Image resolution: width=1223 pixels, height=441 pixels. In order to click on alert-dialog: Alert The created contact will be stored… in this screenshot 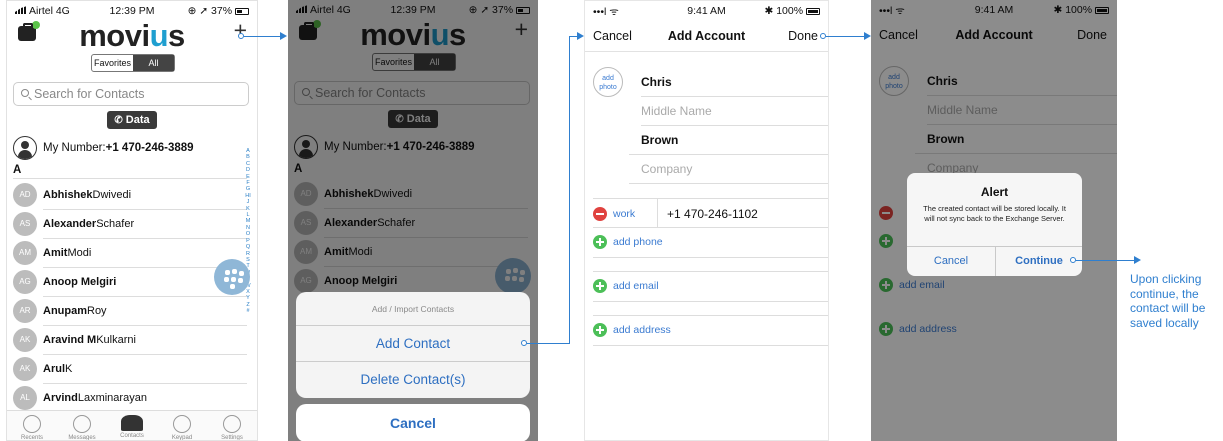, I will do `click(994, 224)`.